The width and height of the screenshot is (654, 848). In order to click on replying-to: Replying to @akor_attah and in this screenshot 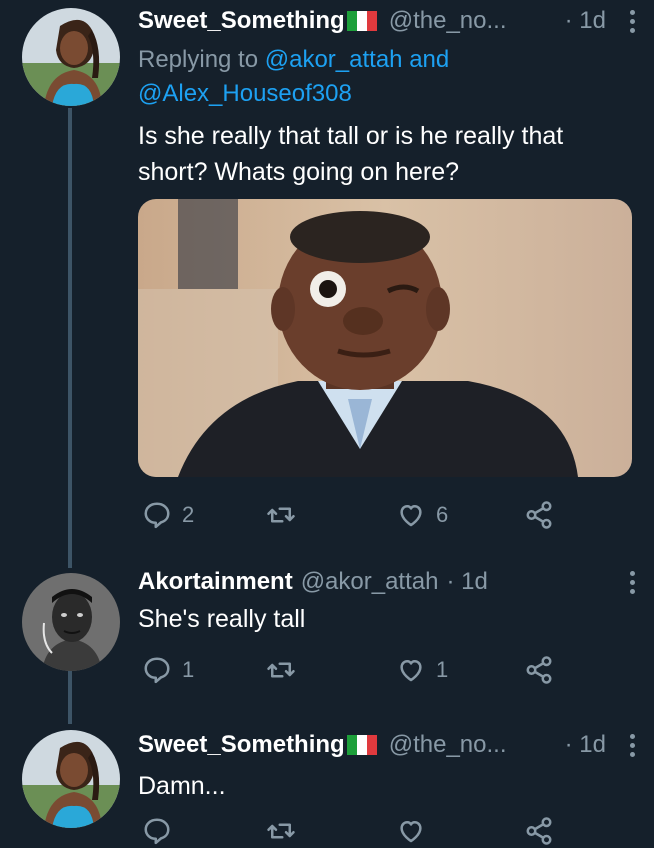, I will do `click(294, 59)`.